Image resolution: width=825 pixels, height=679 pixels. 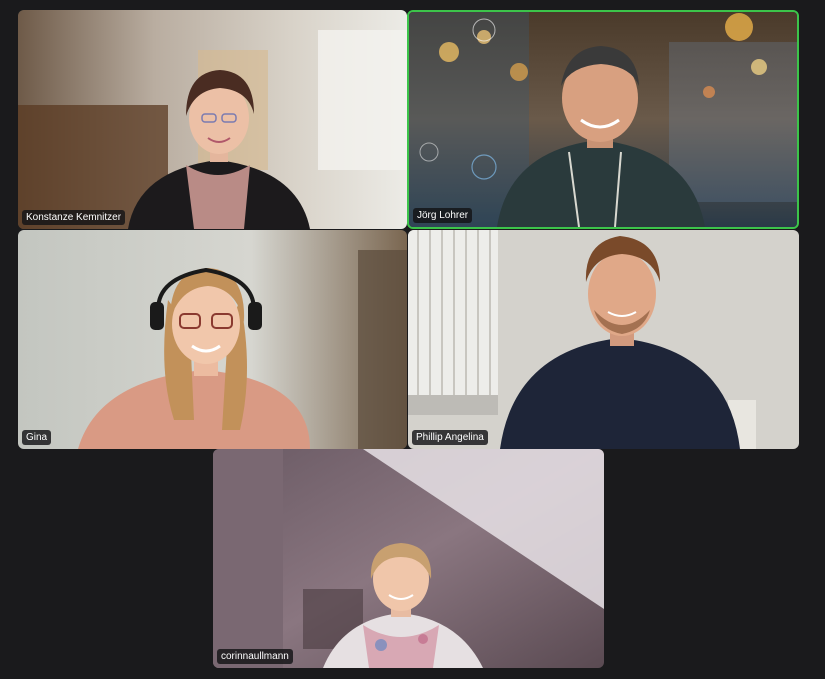 I want to click on participant-name-label: corinnaullmann, so click(x=255, y=656).